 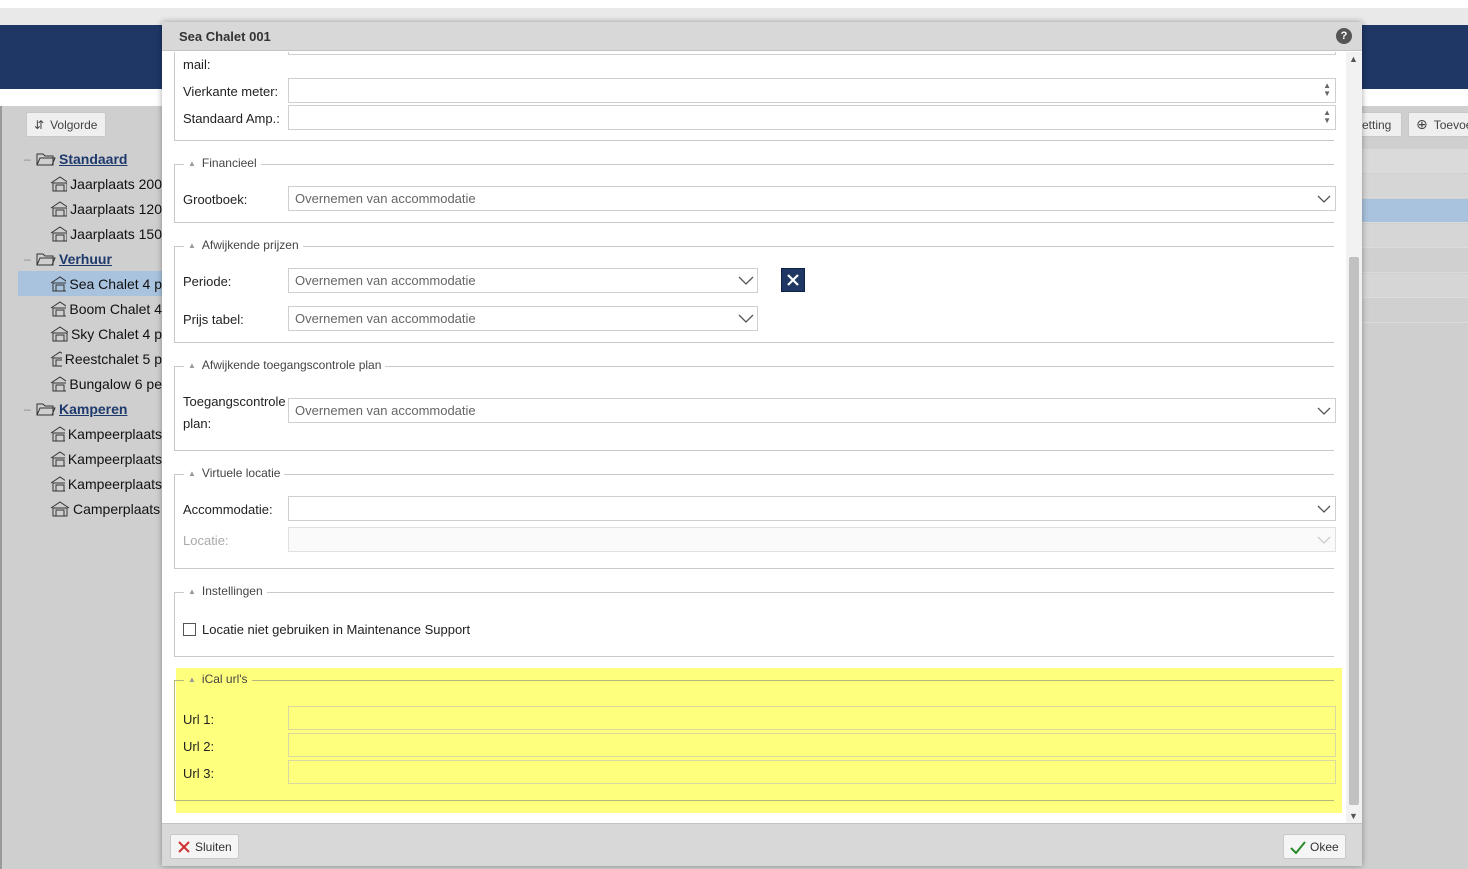 What do you see at coordinates (1324, 508) in the screenshot?
I see `chevron-down-icon` at bounding box center [1324, 508].